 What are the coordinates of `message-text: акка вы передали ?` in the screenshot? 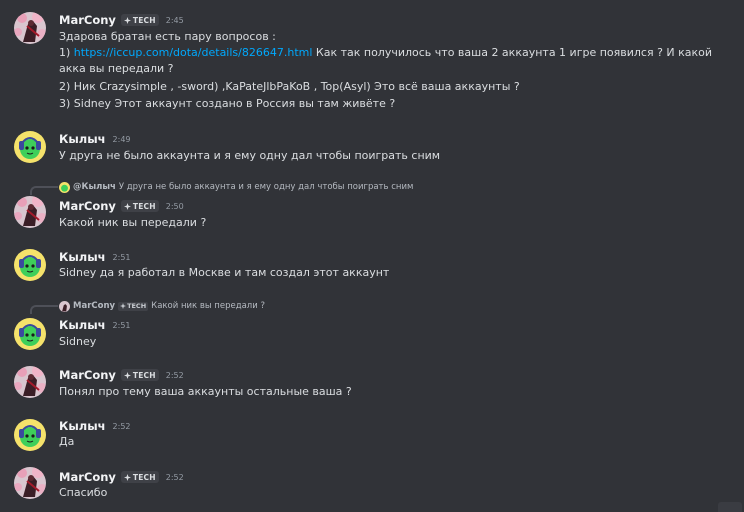 It's located at (116, 68).